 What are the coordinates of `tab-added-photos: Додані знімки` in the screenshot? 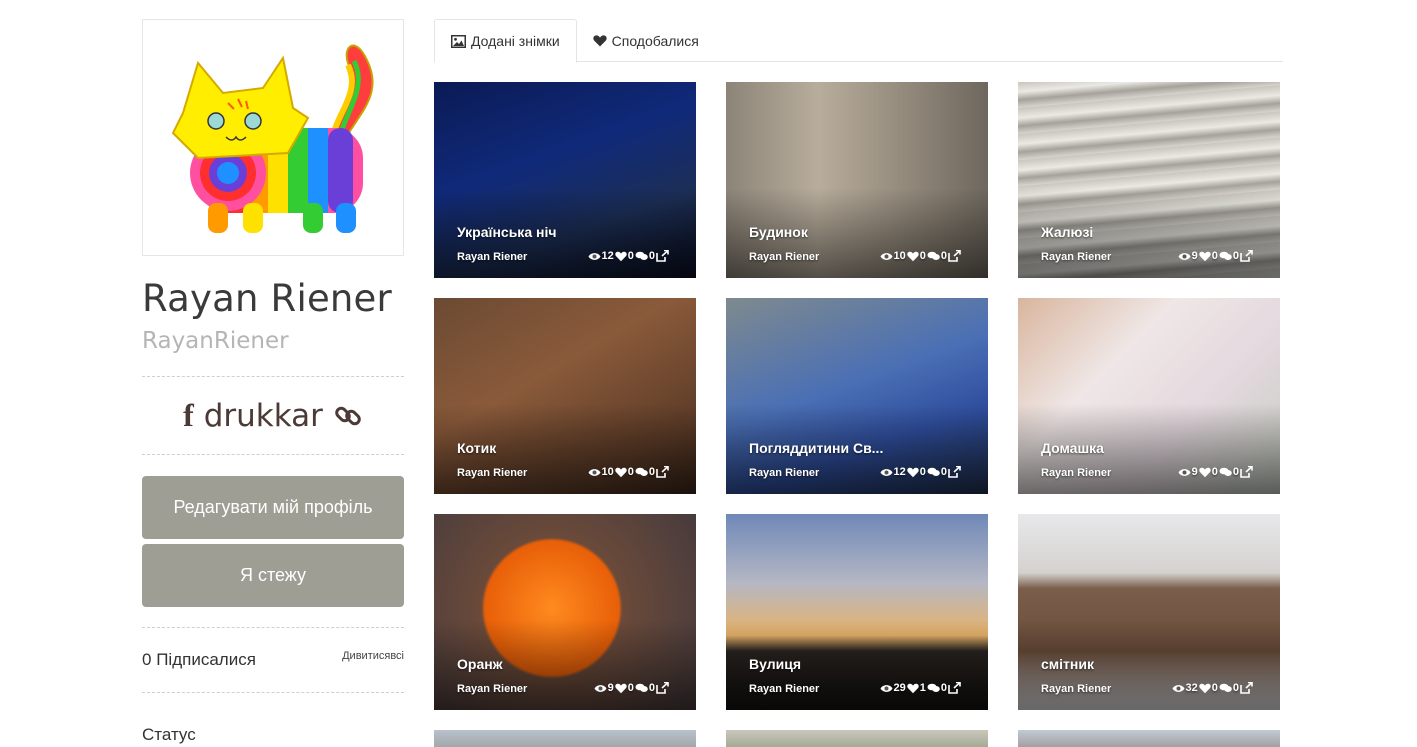 It's located at (505, 41).